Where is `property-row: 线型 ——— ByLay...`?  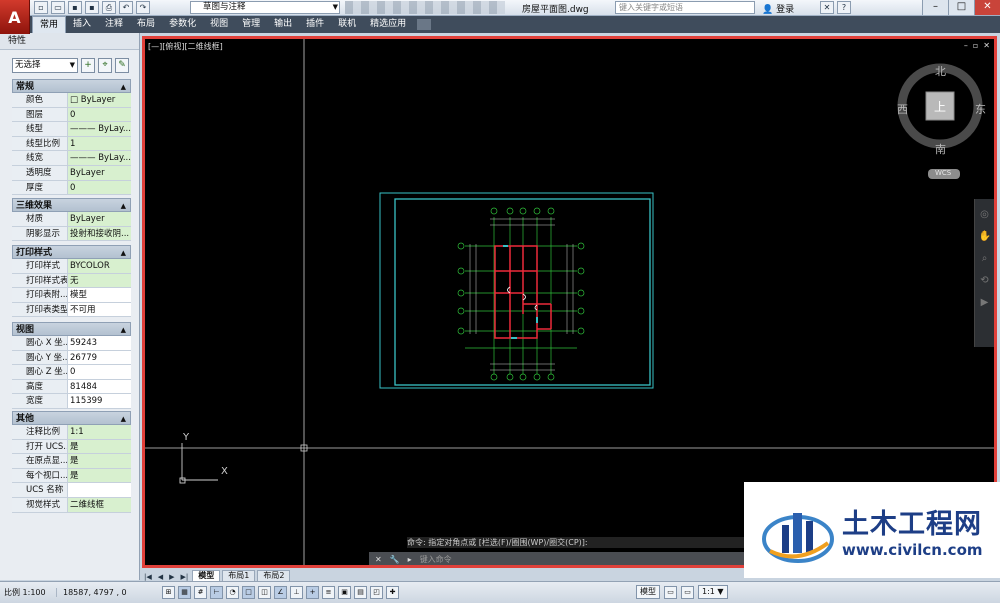 property-row: 线型 ——— ByLay... is located at coordinates (71, 129).